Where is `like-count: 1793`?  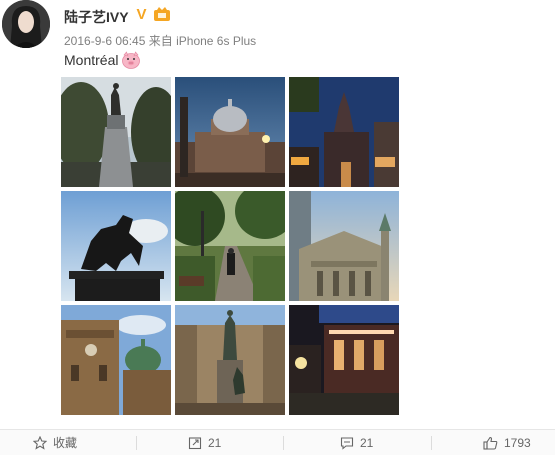
like-count: 1793 is located at coordinates (517, 442).